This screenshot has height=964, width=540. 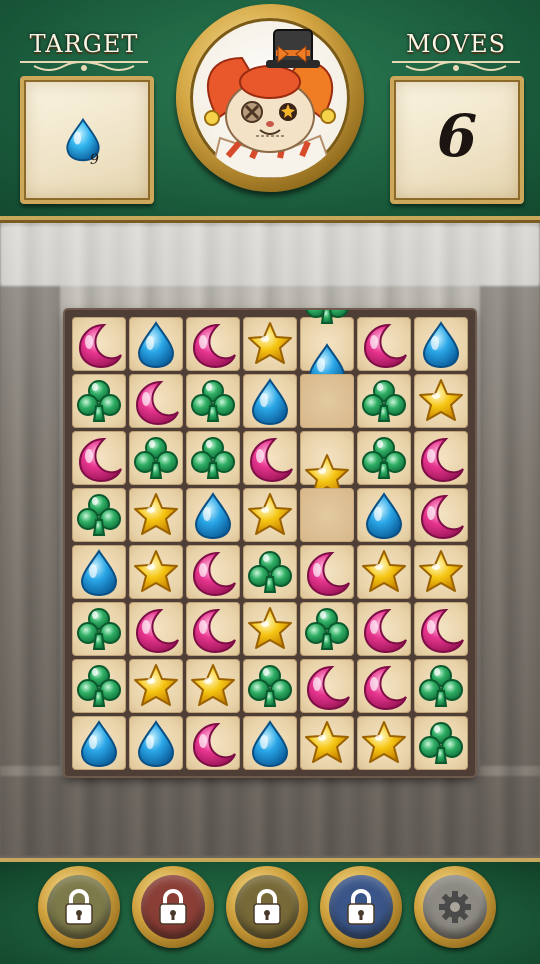 I want to click on target-drop-icon, so click(x=83, y=139).